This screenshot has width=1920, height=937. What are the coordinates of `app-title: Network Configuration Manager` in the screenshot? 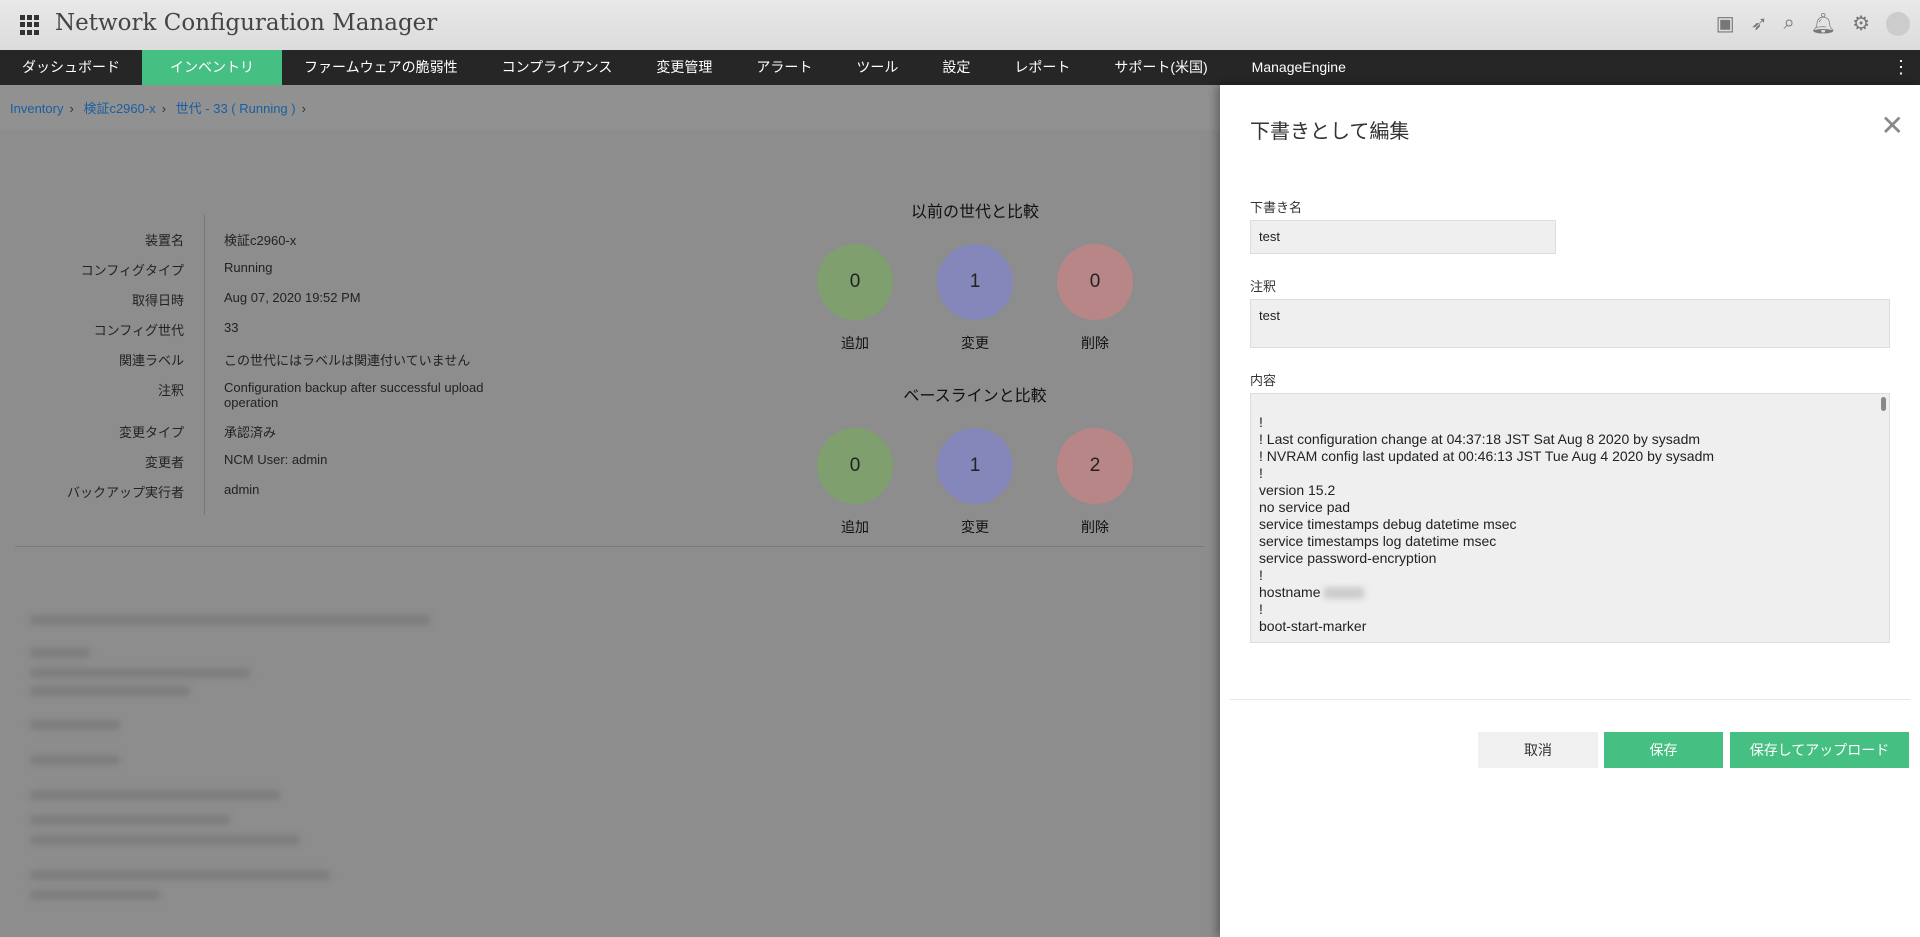 It's located at (246, 23).